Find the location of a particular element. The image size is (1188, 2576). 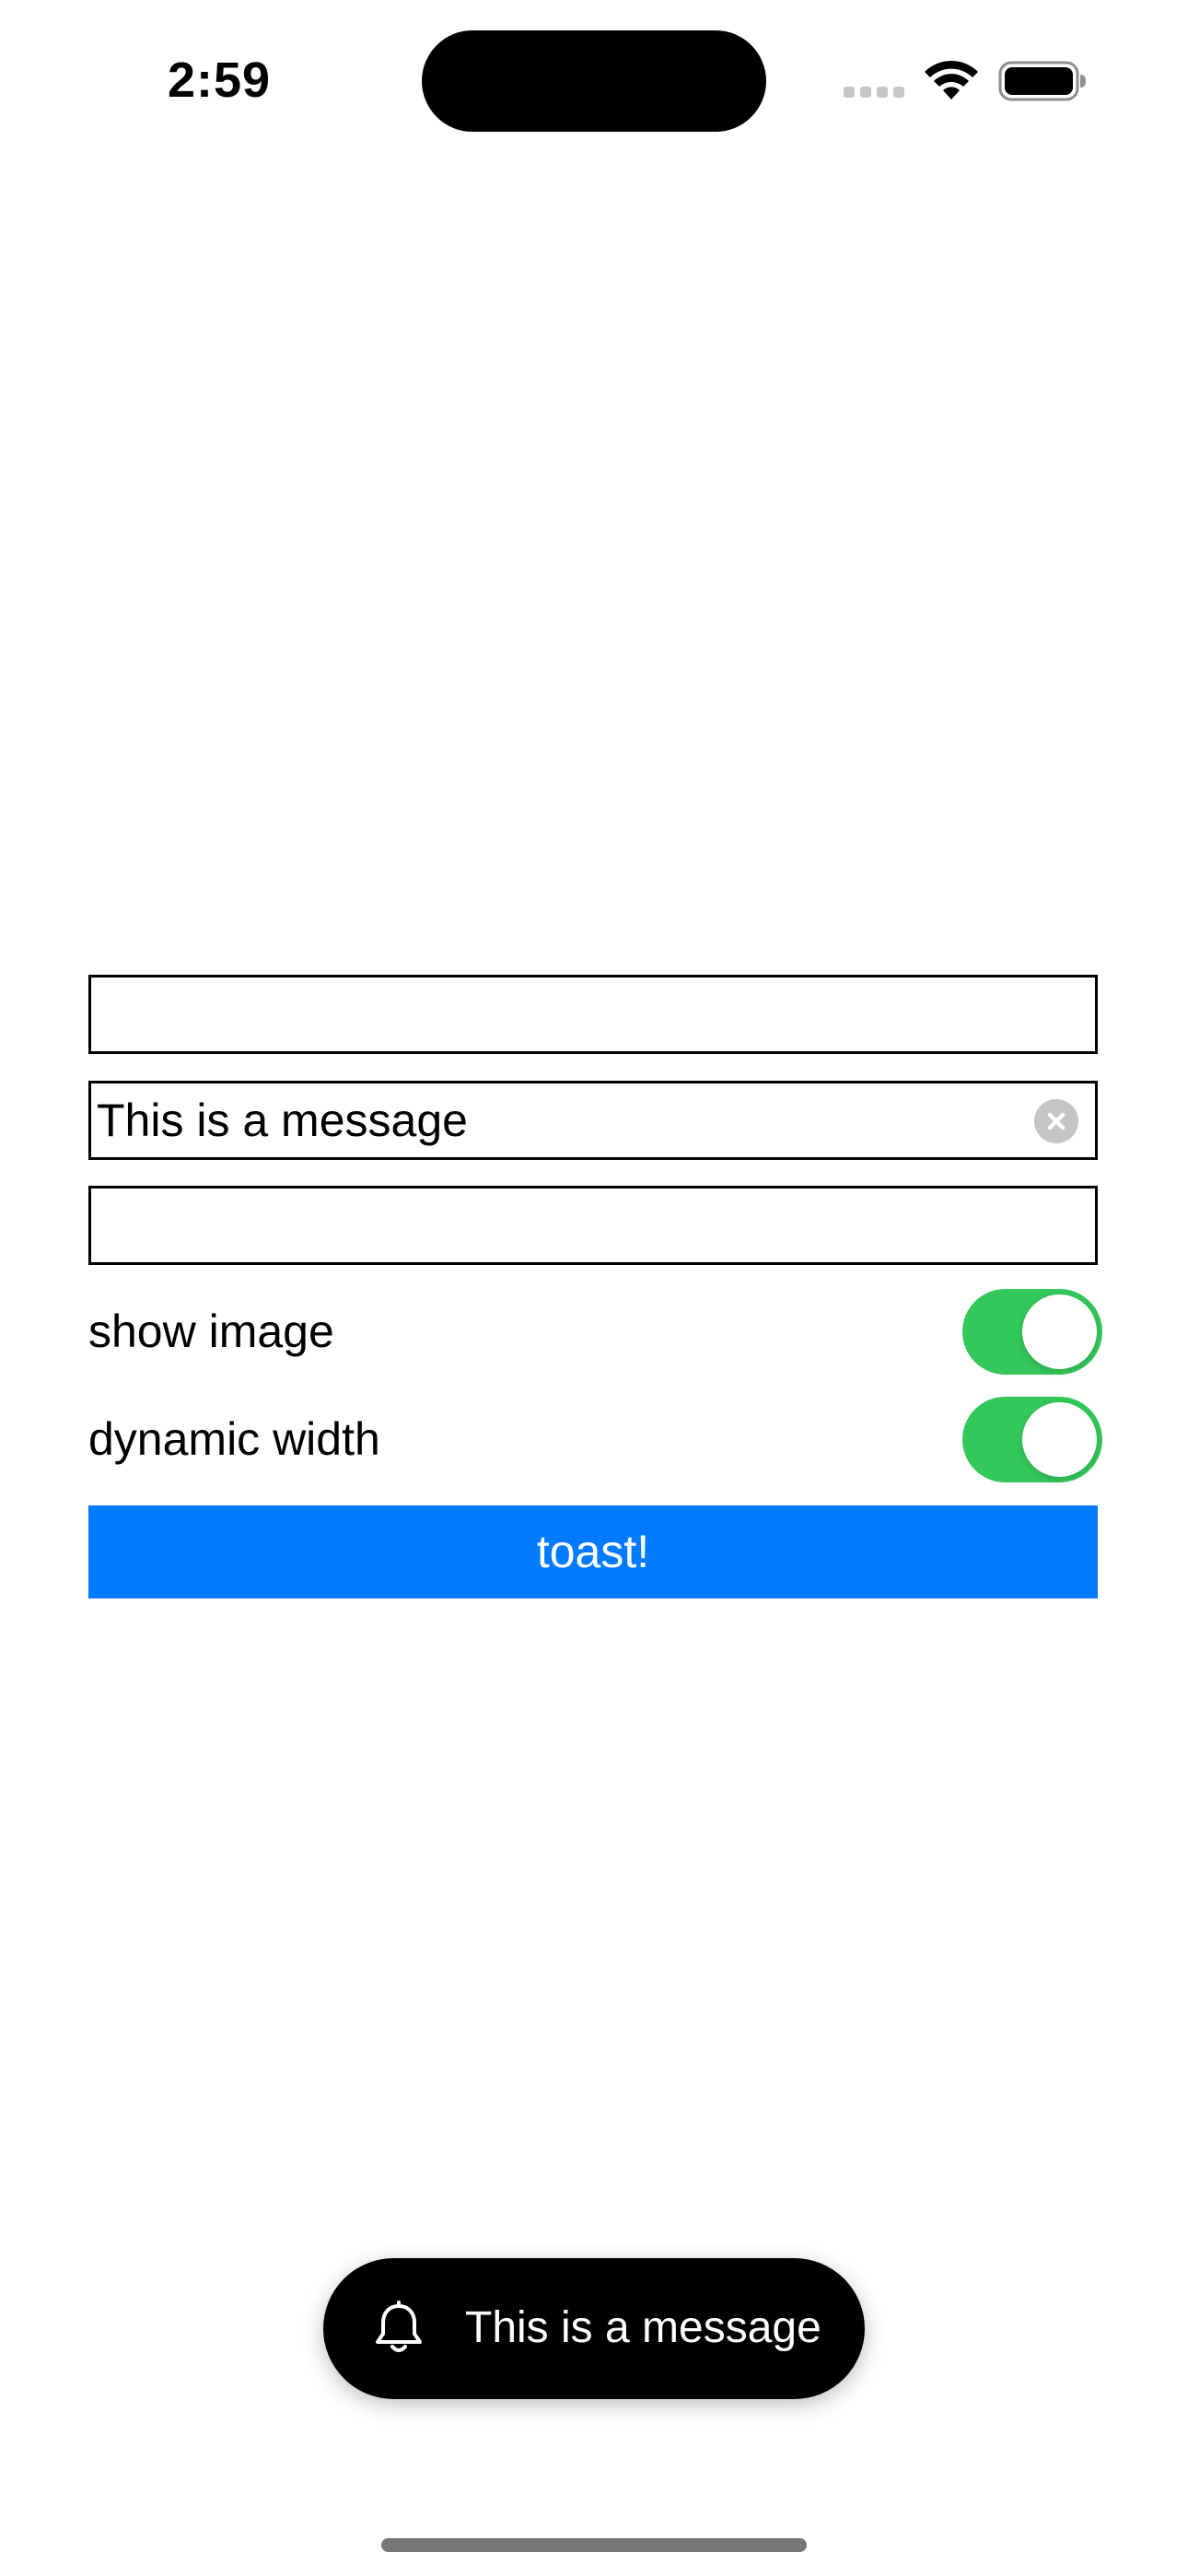

text-field-3-input is located at coordinates (593, 1225).